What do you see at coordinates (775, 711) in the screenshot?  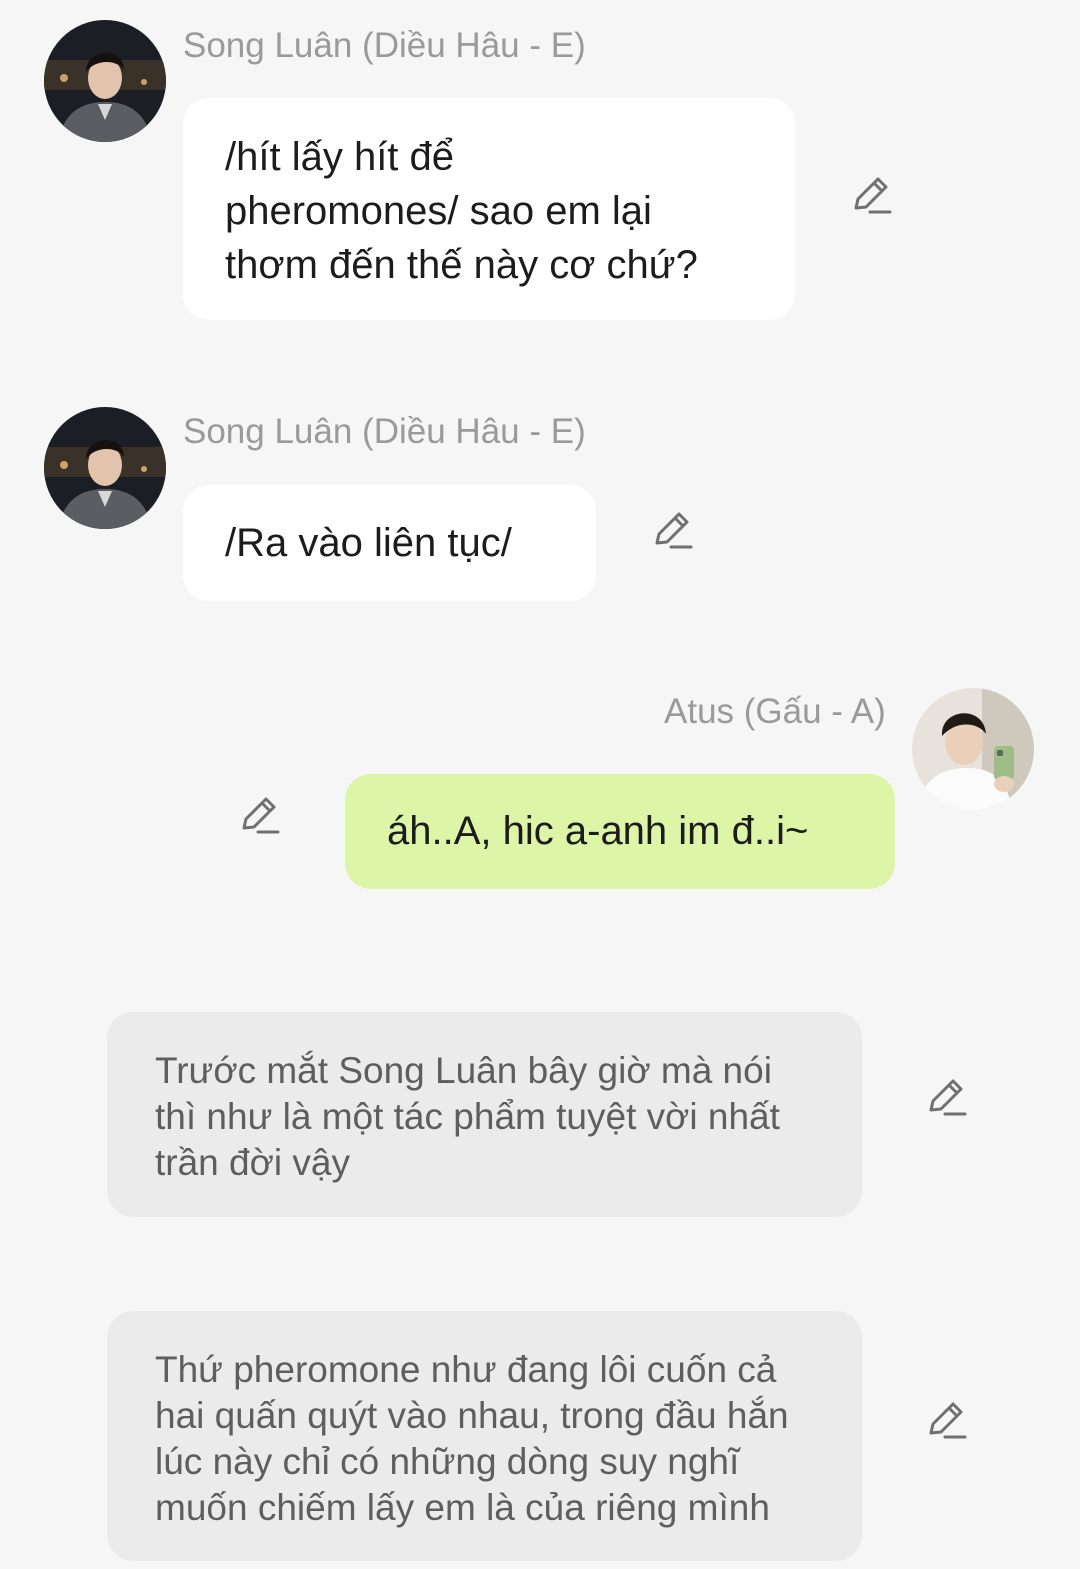 I see `sender-name: Atus (Gấu - A)` at bounding box center [775, 711].